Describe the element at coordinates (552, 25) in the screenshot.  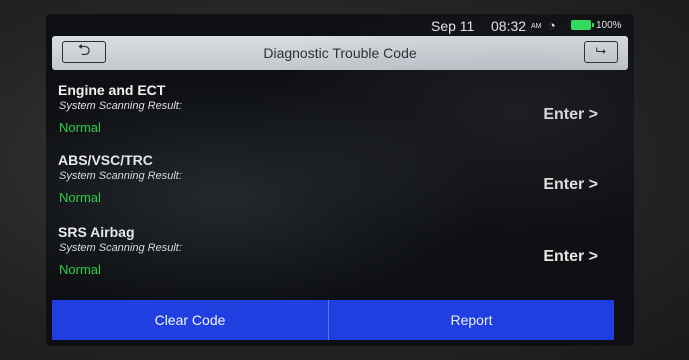
I see `wifi-icon: ◔` at that location.